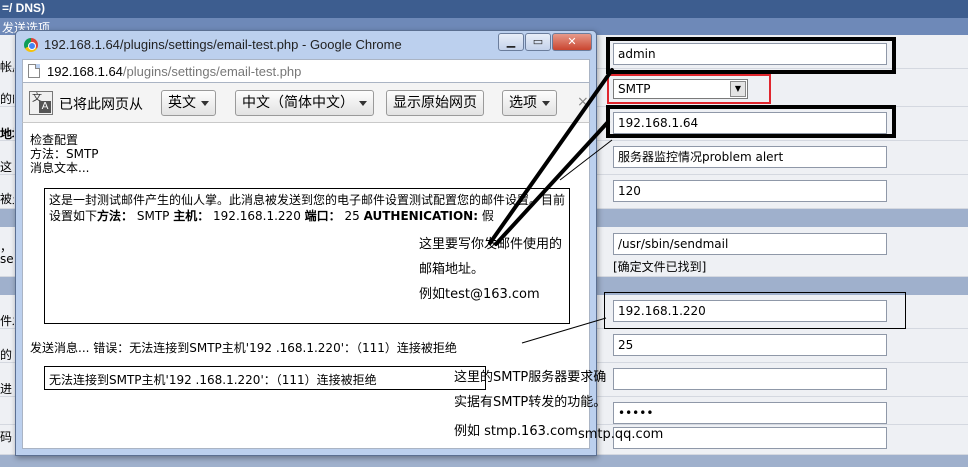 The width and height of the screenshot is (968, 467). What do you see at coordinates (73, 216) in the screenshot?
I see `settings-prefix: 设置如下` at bounding box center [73, 216].